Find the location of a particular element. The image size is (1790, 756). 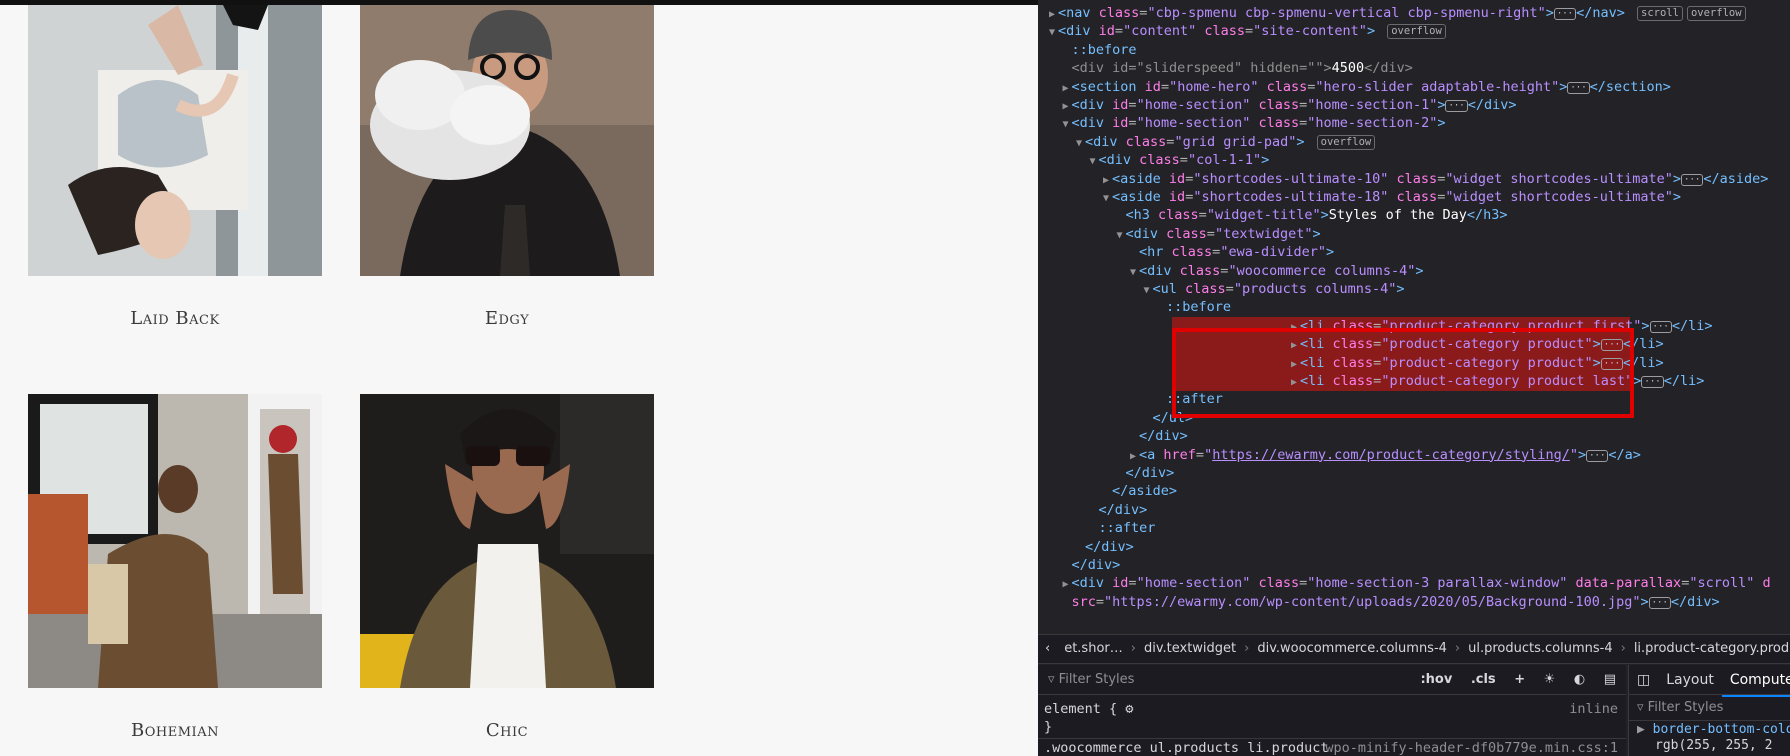

sidebar-toggle-icon: ◫ is located at coordinates (1643, 680).